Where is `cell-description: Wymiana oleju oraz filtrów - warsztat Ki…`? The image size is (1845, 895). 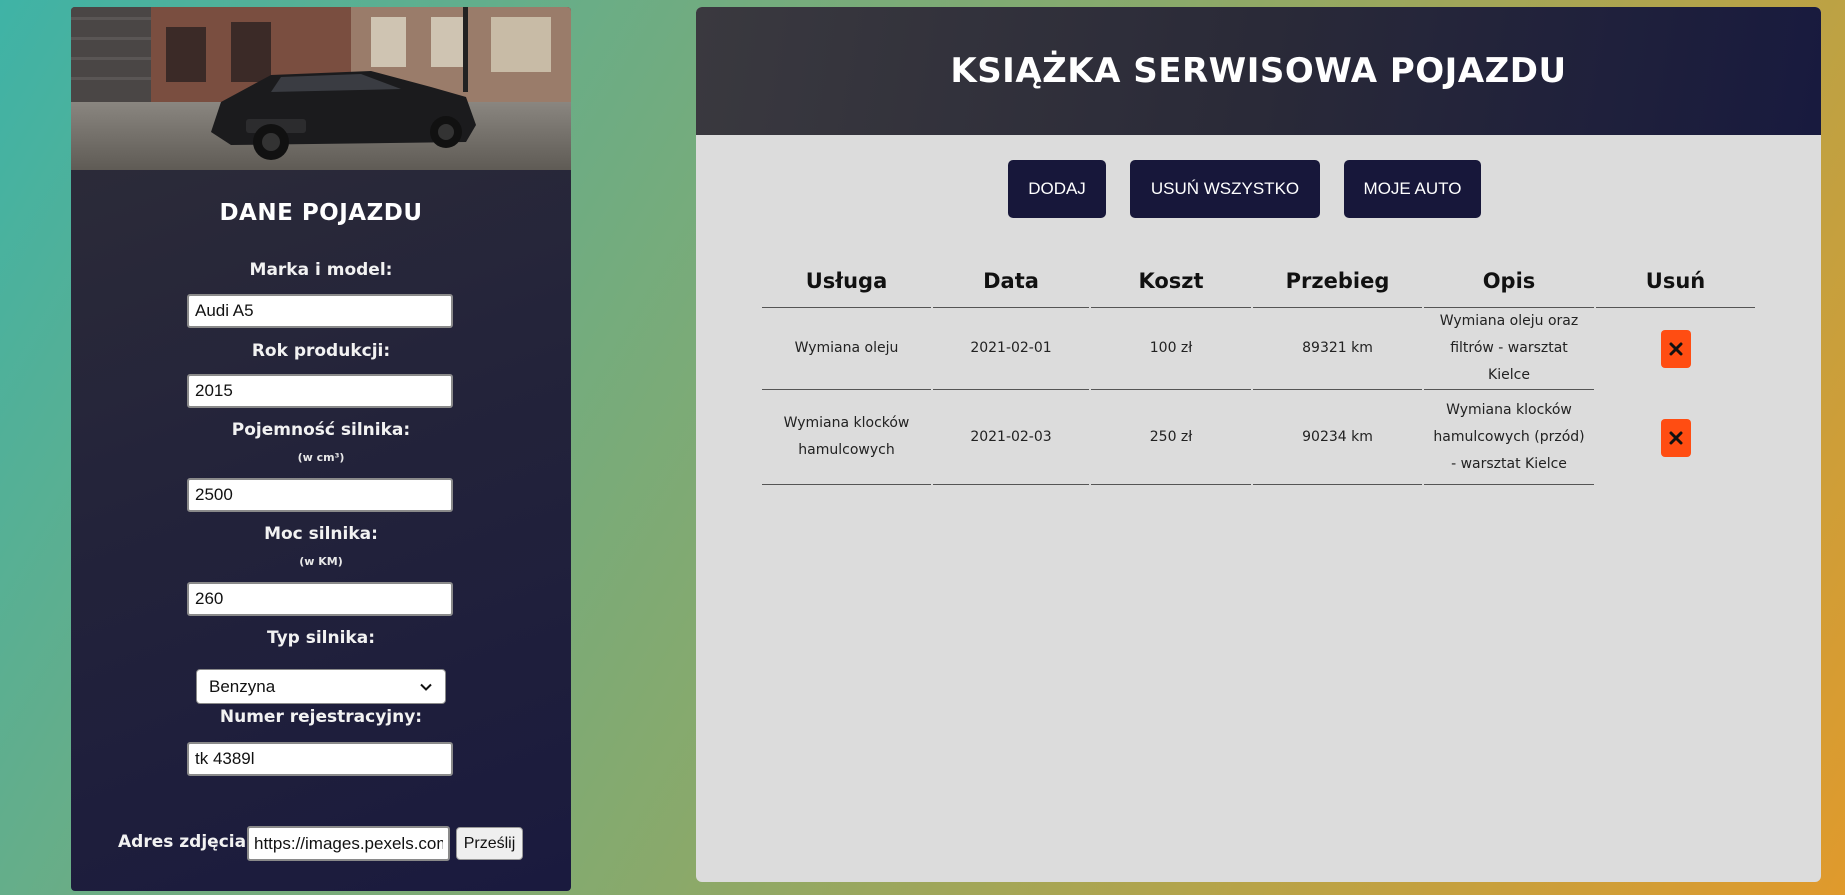
cell-description: Wymiana oleju oraz filtrów - warsztat Ki… is located at coordinates (1509, 349).